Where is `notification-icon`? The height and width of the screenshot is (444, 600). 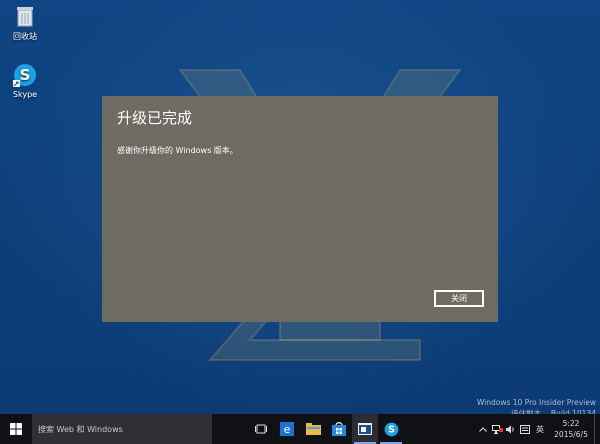 notification-icon is located at coordinates (525, 429).